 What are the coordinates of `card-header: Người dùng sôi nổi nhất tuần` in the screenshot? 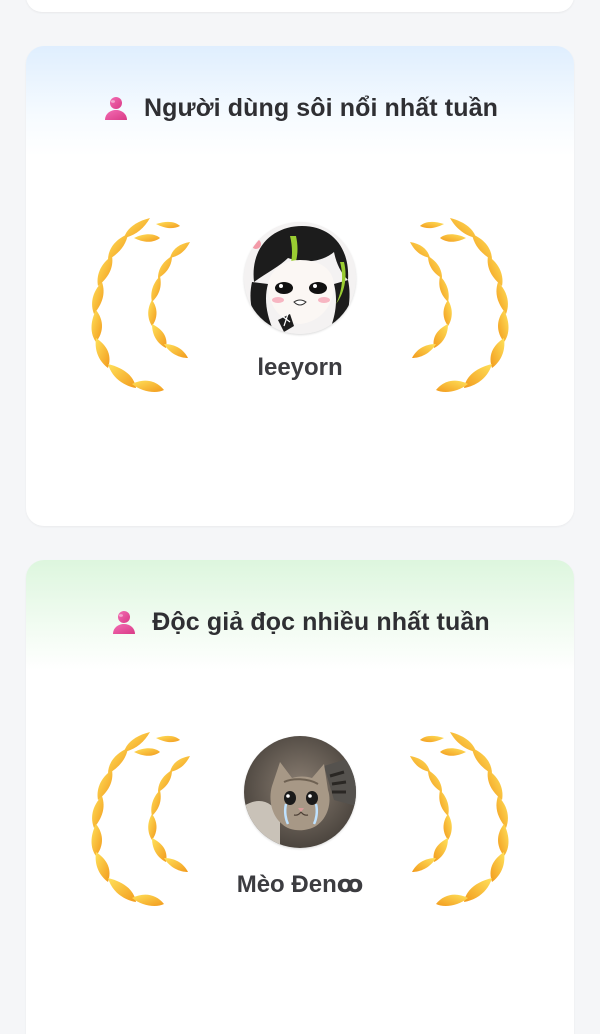 It's located at (300, 108).